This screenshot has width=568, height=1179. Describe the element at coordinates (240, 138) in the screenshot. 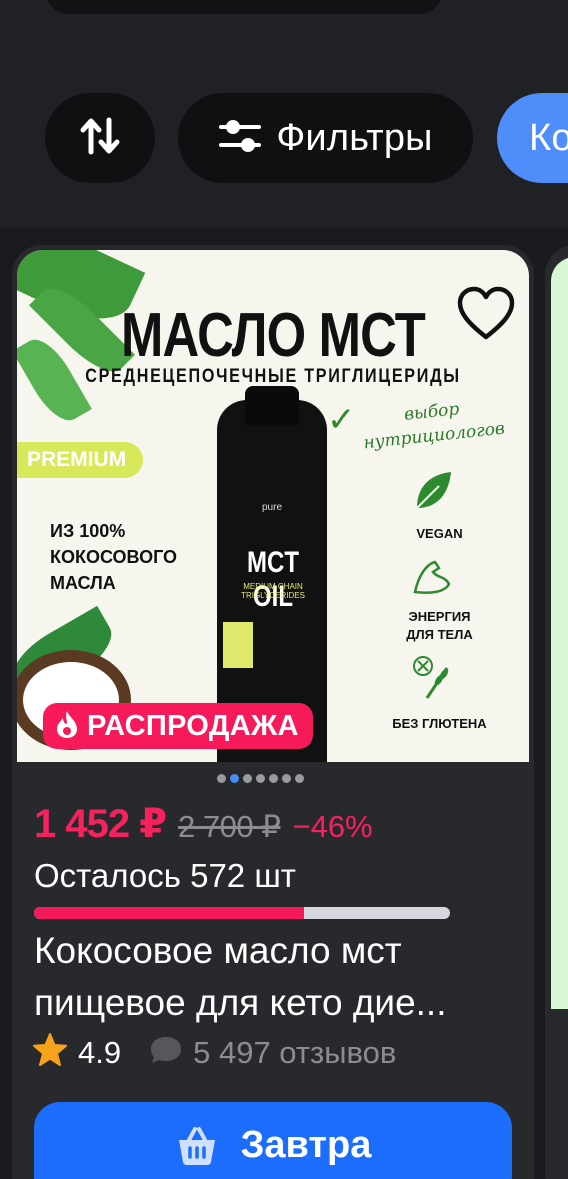

I see `sliders-icon` at that location.